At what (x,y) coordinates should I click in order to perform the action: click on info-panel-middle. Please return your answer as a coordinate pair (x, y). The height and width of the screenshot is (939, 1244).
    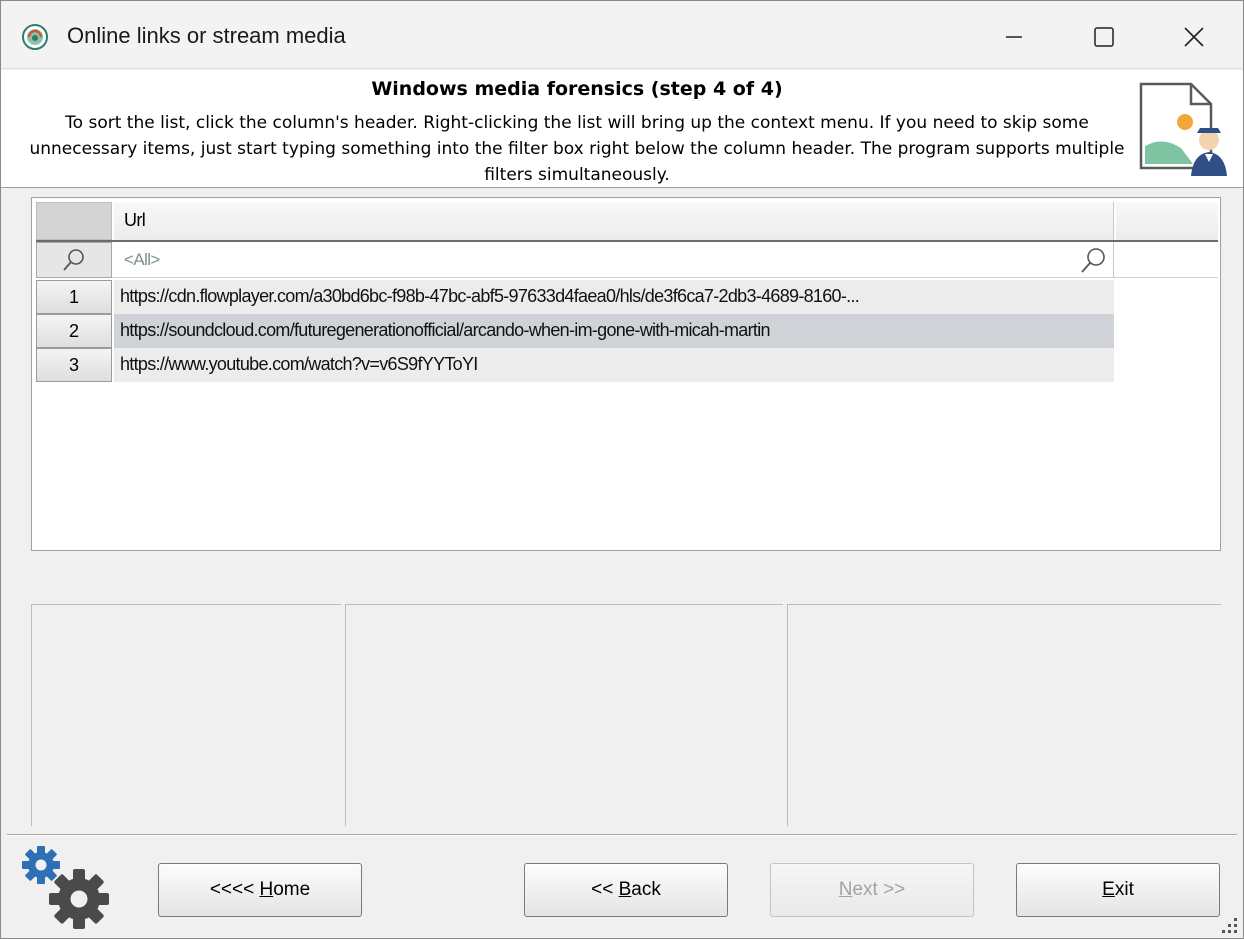
    Looking at the image, I should click on (564, 715).